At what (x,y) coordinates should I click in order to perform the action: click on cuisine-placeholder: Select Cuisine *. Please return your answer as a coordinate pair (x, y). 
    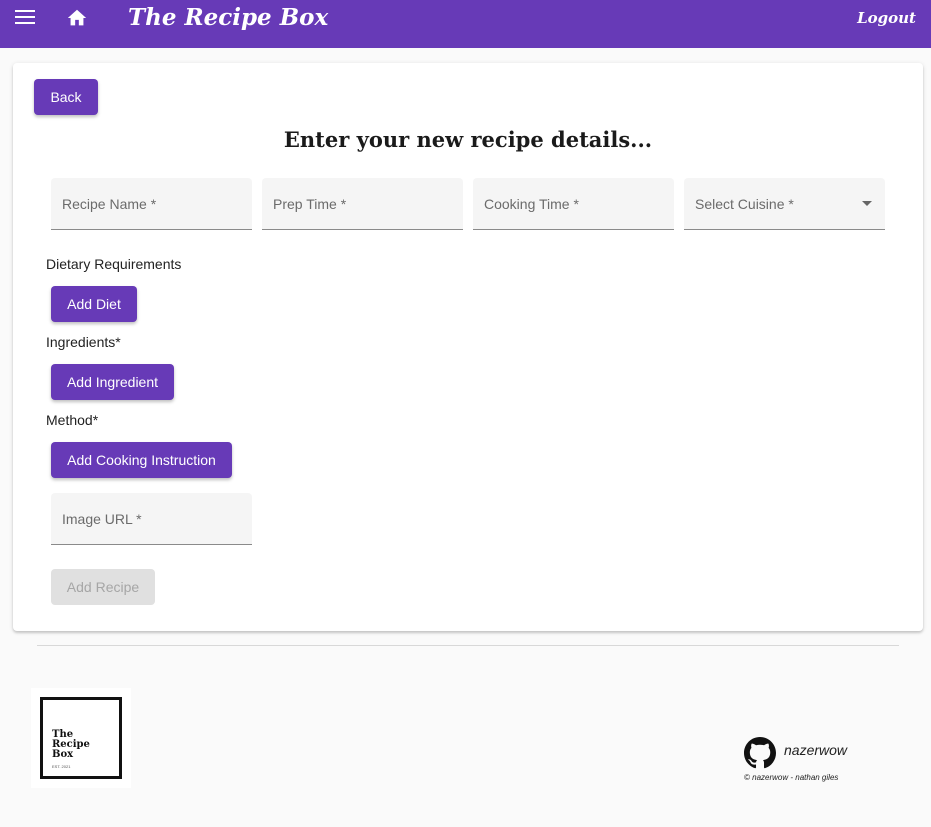
    Looking at the image, I should click on (744, 204).